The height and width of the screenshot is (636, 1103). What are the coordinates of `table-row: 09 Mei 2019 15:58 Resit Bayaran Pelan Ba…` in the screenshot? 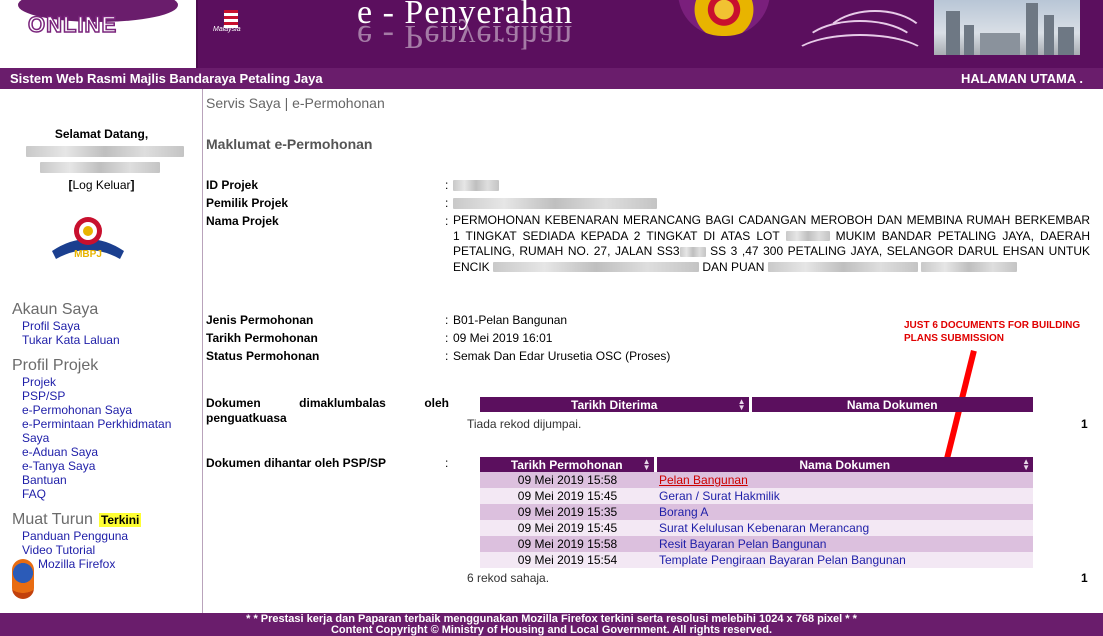 It's located at (756, 544).